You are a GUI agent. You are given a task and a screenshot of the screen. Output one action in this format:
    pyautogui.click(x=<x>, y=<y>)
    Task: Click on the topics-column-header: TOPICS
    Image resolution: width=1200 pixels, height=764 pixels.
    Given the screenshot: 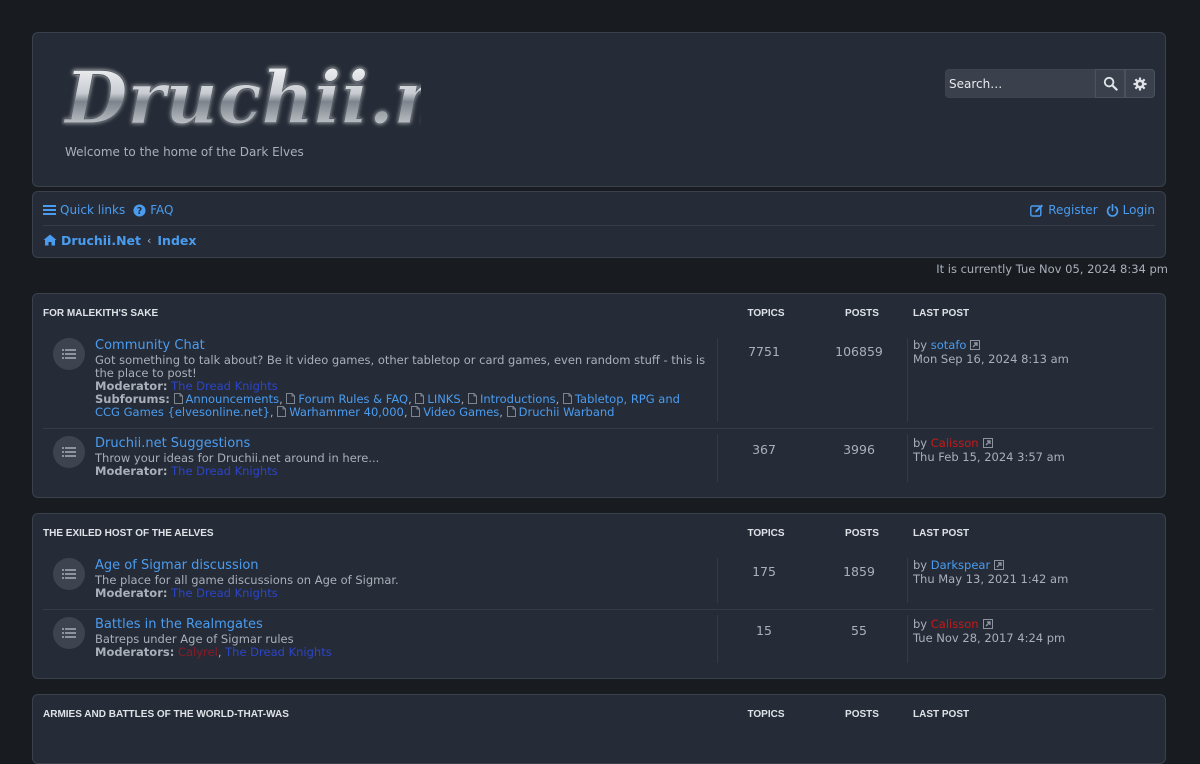 What is the action you would take?
    pyautogui.click(x=766, y=714)
    